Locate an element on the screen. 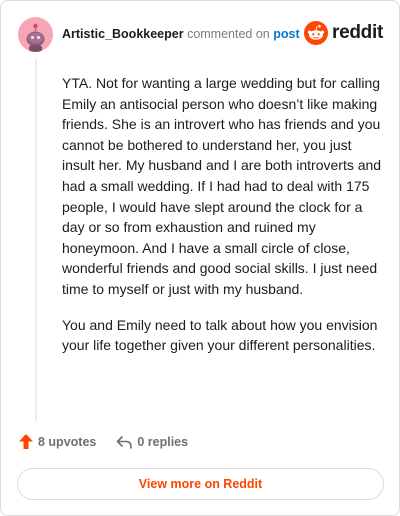  reply-arrow-icon is located at coordinates (125, 442).